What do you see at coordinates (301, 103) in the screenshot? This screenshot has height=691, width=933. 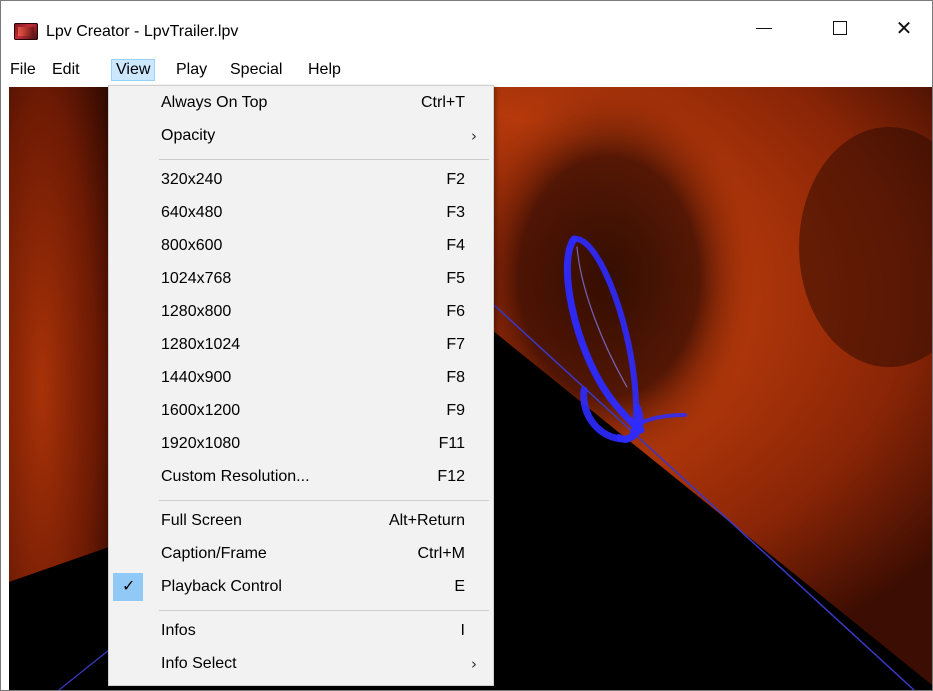 I see `menu-item-always-on-top: Always On Top Ctrl+T` at bounding box center [301, 103].